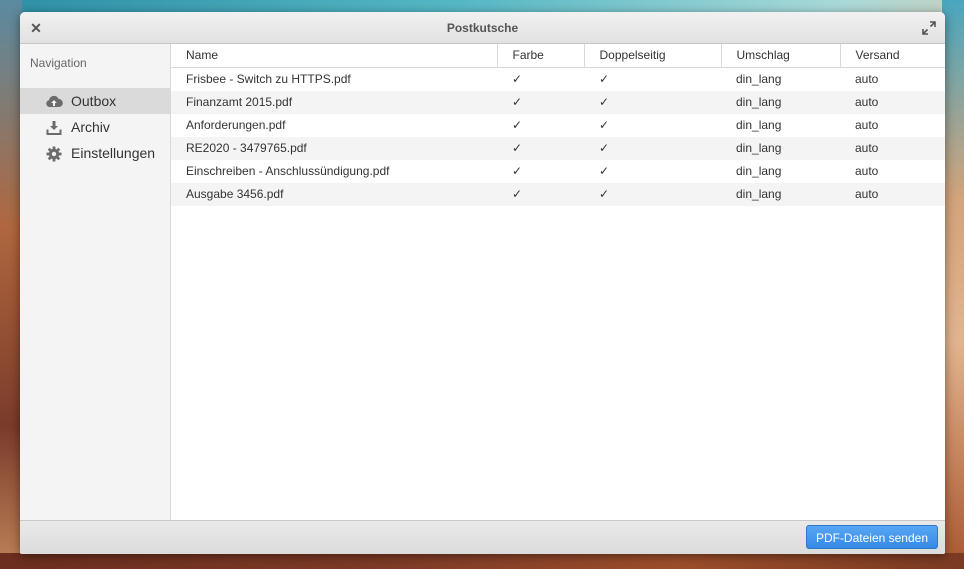  I want to click on cell-name: Anforderungen.pdf, so click(236, 125).